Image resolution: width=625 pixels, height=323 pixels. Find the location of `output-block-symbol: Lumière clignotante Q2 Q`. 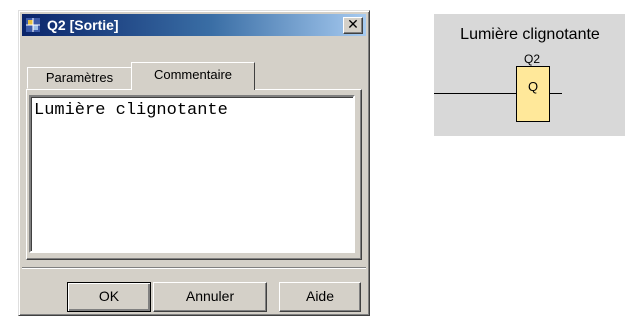

output-block-symbol: Lumière clignotante Q2 Q is located at coordinates (529, 75).